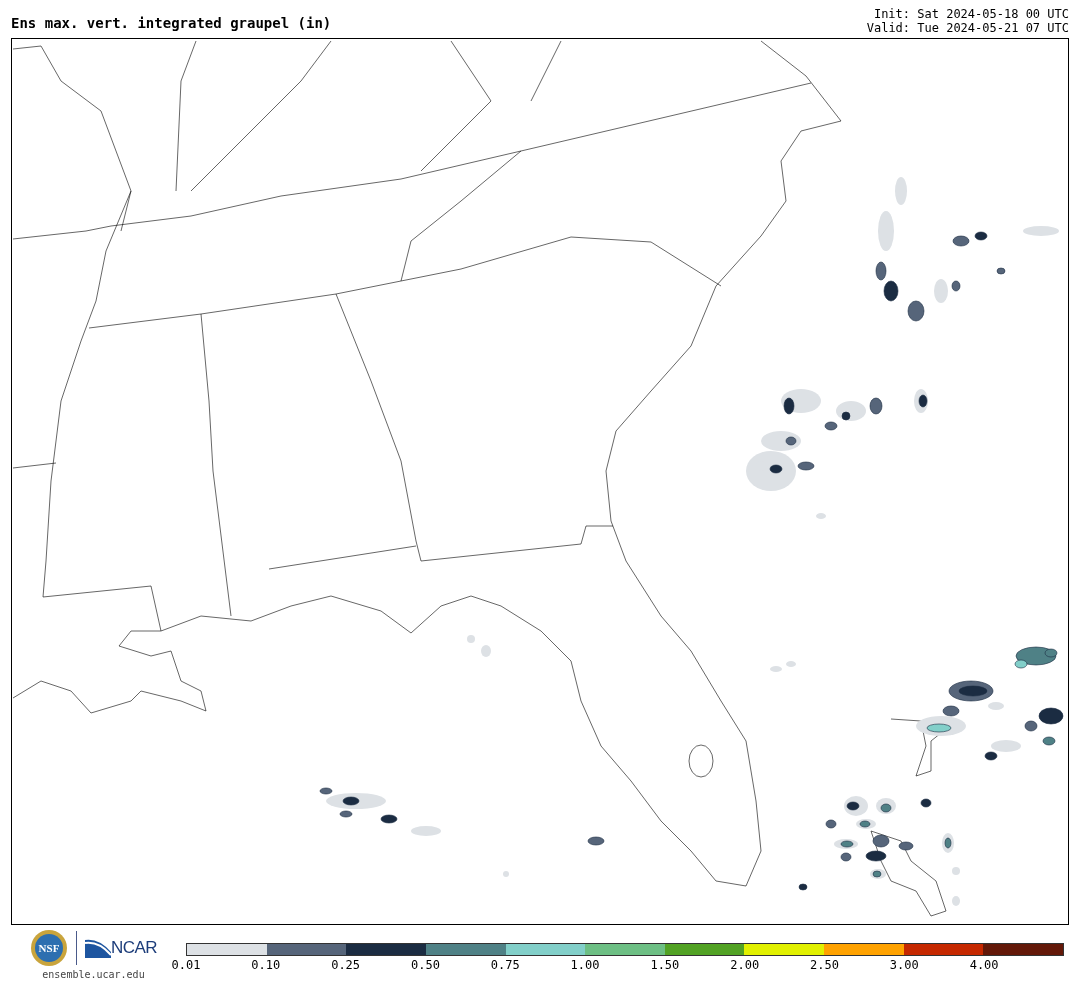  What do you see at coordinates (745, 965) in the screenshot?
I see `colorbar-label: 2.00` at bounding box center [745, 965].